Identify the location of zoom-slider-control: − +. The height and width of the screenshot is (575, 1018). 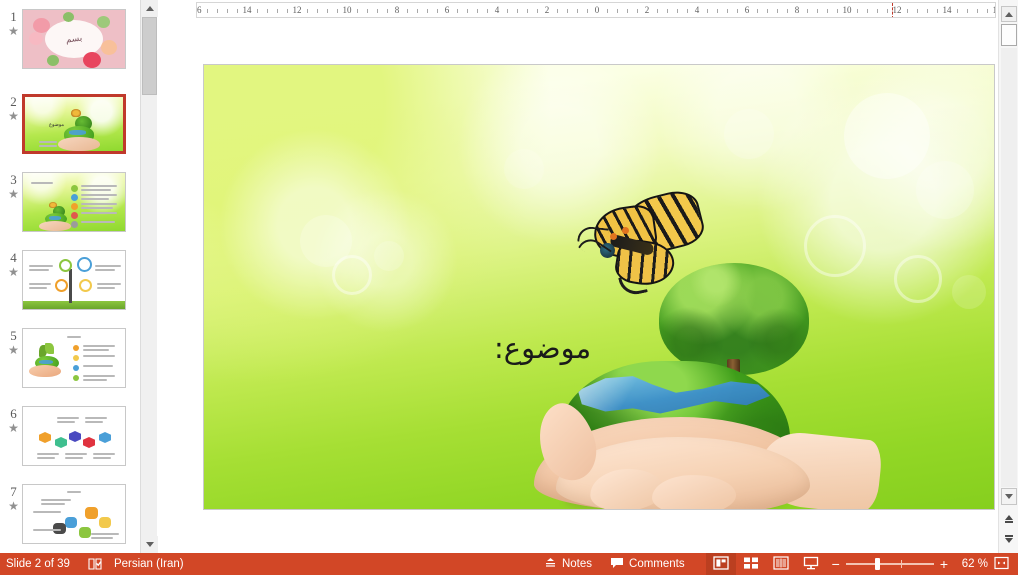
(890, 564).